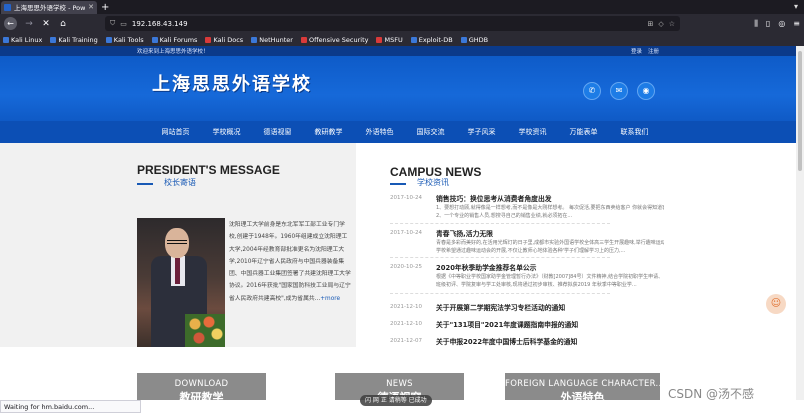 This screenshot has width=804, height=413. I want to click on news-headline: 关于"131项目"2021年度课题指南申报的通知, so click(507, 324).